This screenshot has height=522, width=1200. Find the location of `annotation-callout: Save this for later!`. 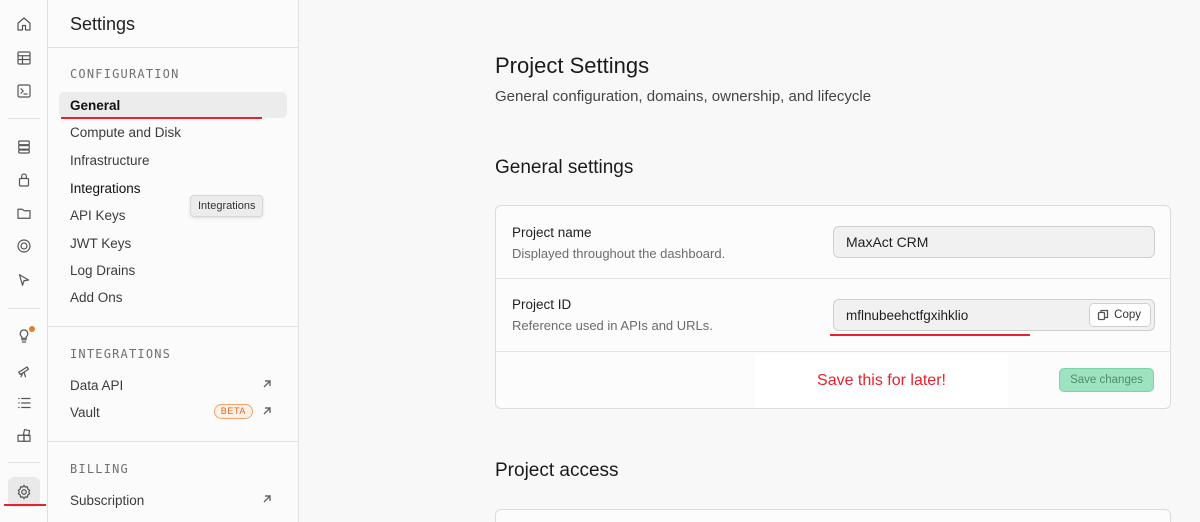

annotation-callout: Save this for later! is located at coordinates (881, 381).